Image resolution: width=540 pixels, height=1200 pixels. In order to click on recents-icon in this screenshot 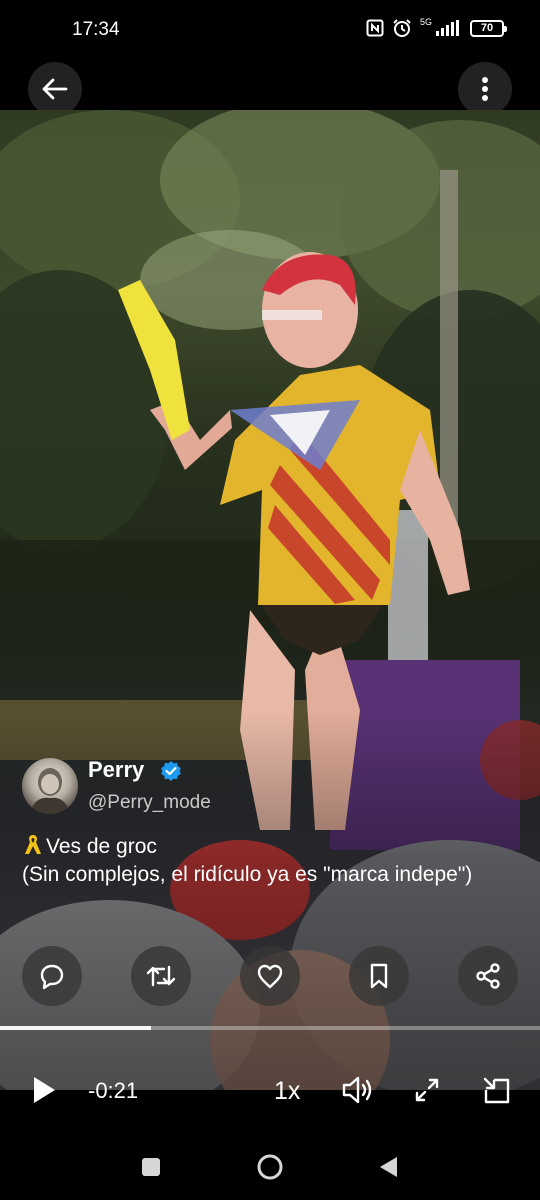, I will do `click(151, 1167)`.